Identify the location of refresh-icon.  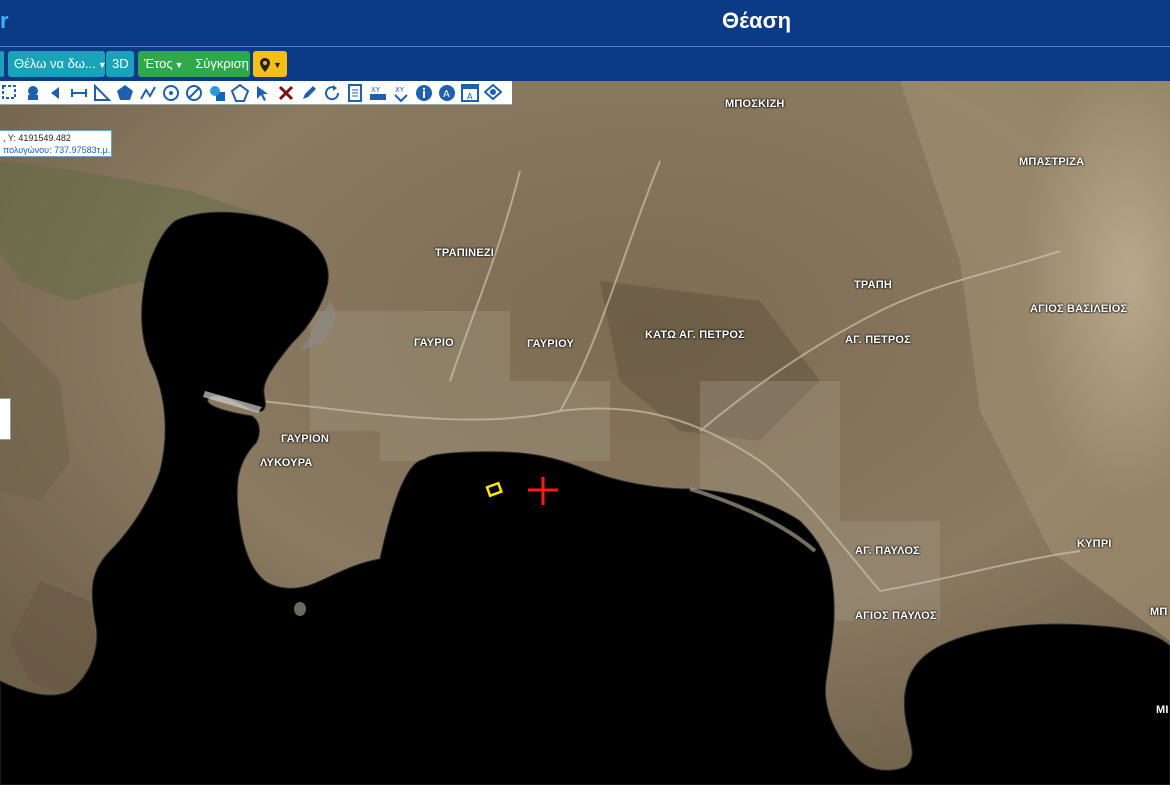
(332, 93).